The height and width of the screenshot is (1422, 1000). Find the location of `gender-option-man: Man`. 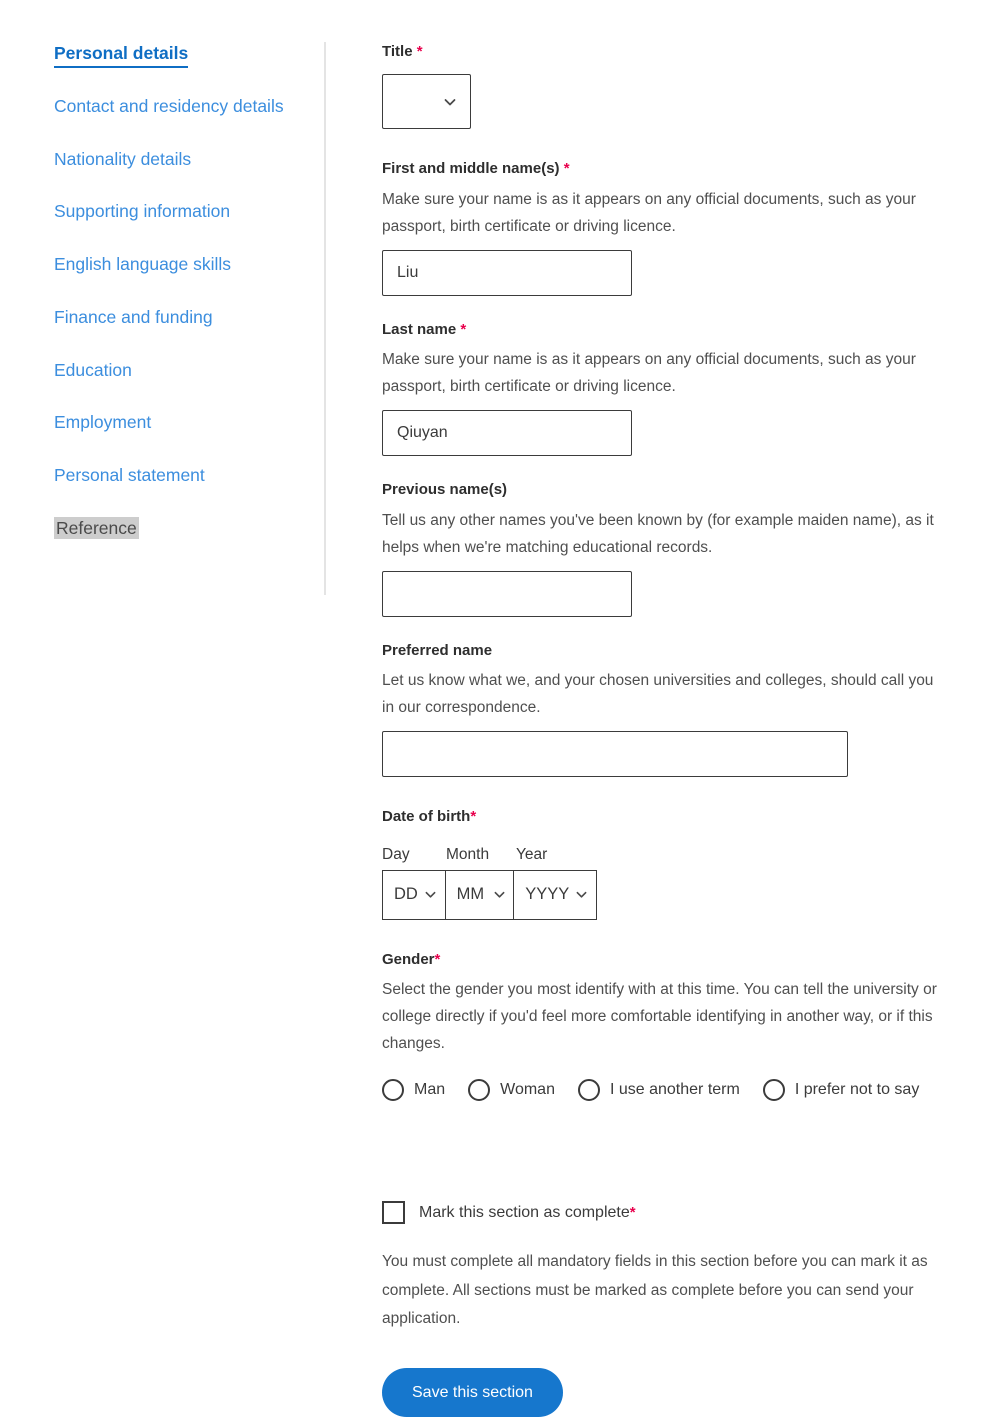

gender-option-man: Man is located at coordinates (414, 1090).